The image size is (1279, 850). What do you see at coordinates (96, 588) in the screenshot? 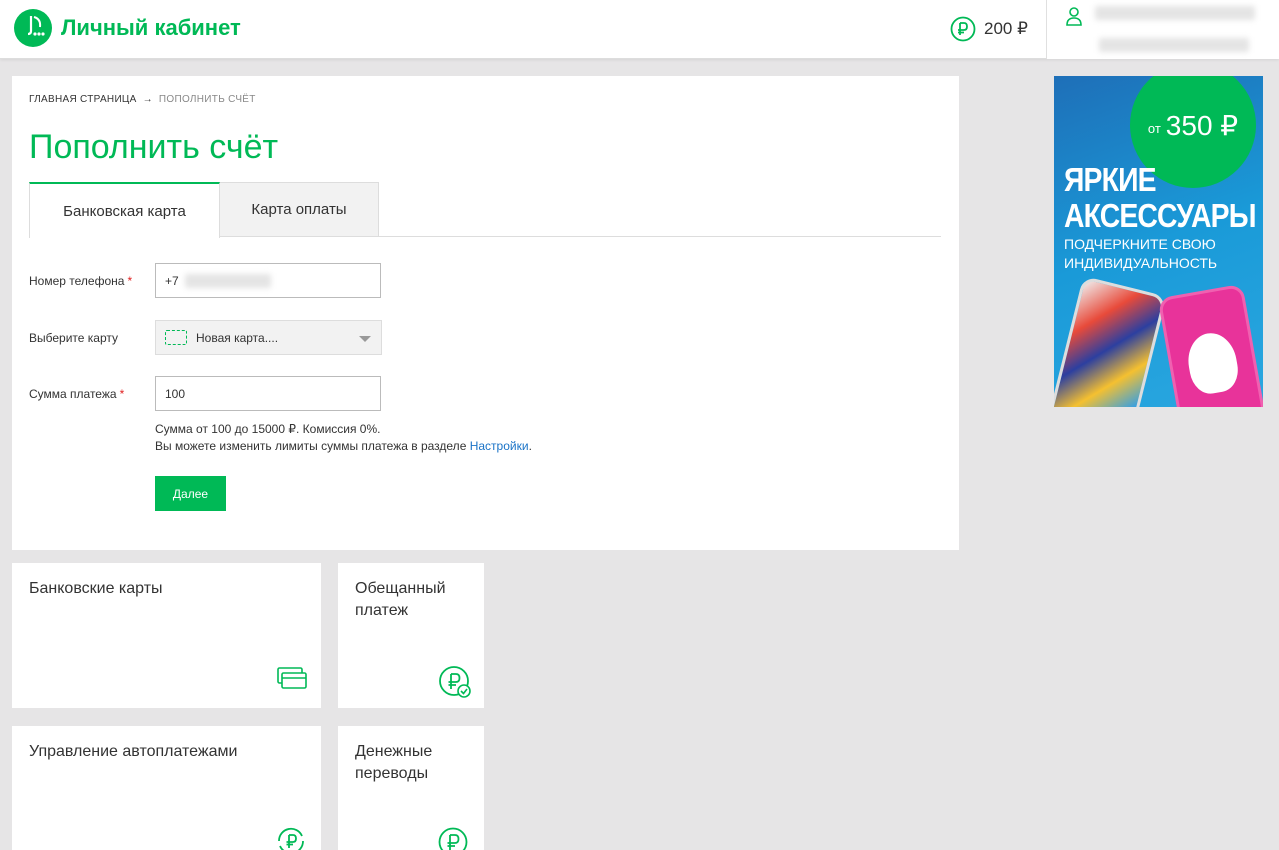
I see `tile-title: Банковские карты` at bounding box center [96, 588].